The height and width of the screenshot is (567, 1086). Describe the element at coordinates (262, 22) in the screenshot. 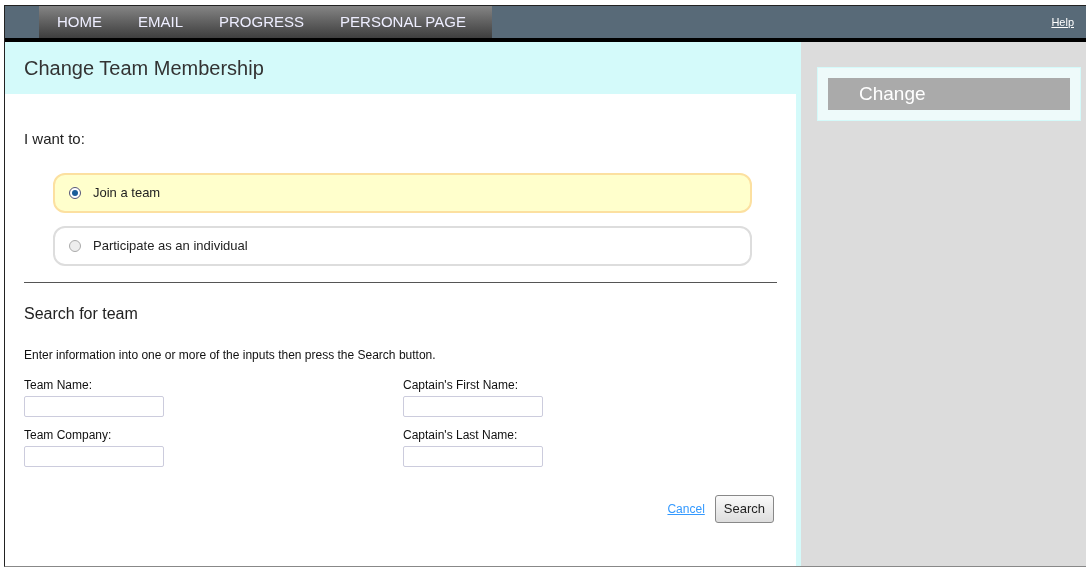

I see `nav-link: PROGRESS` at that location.